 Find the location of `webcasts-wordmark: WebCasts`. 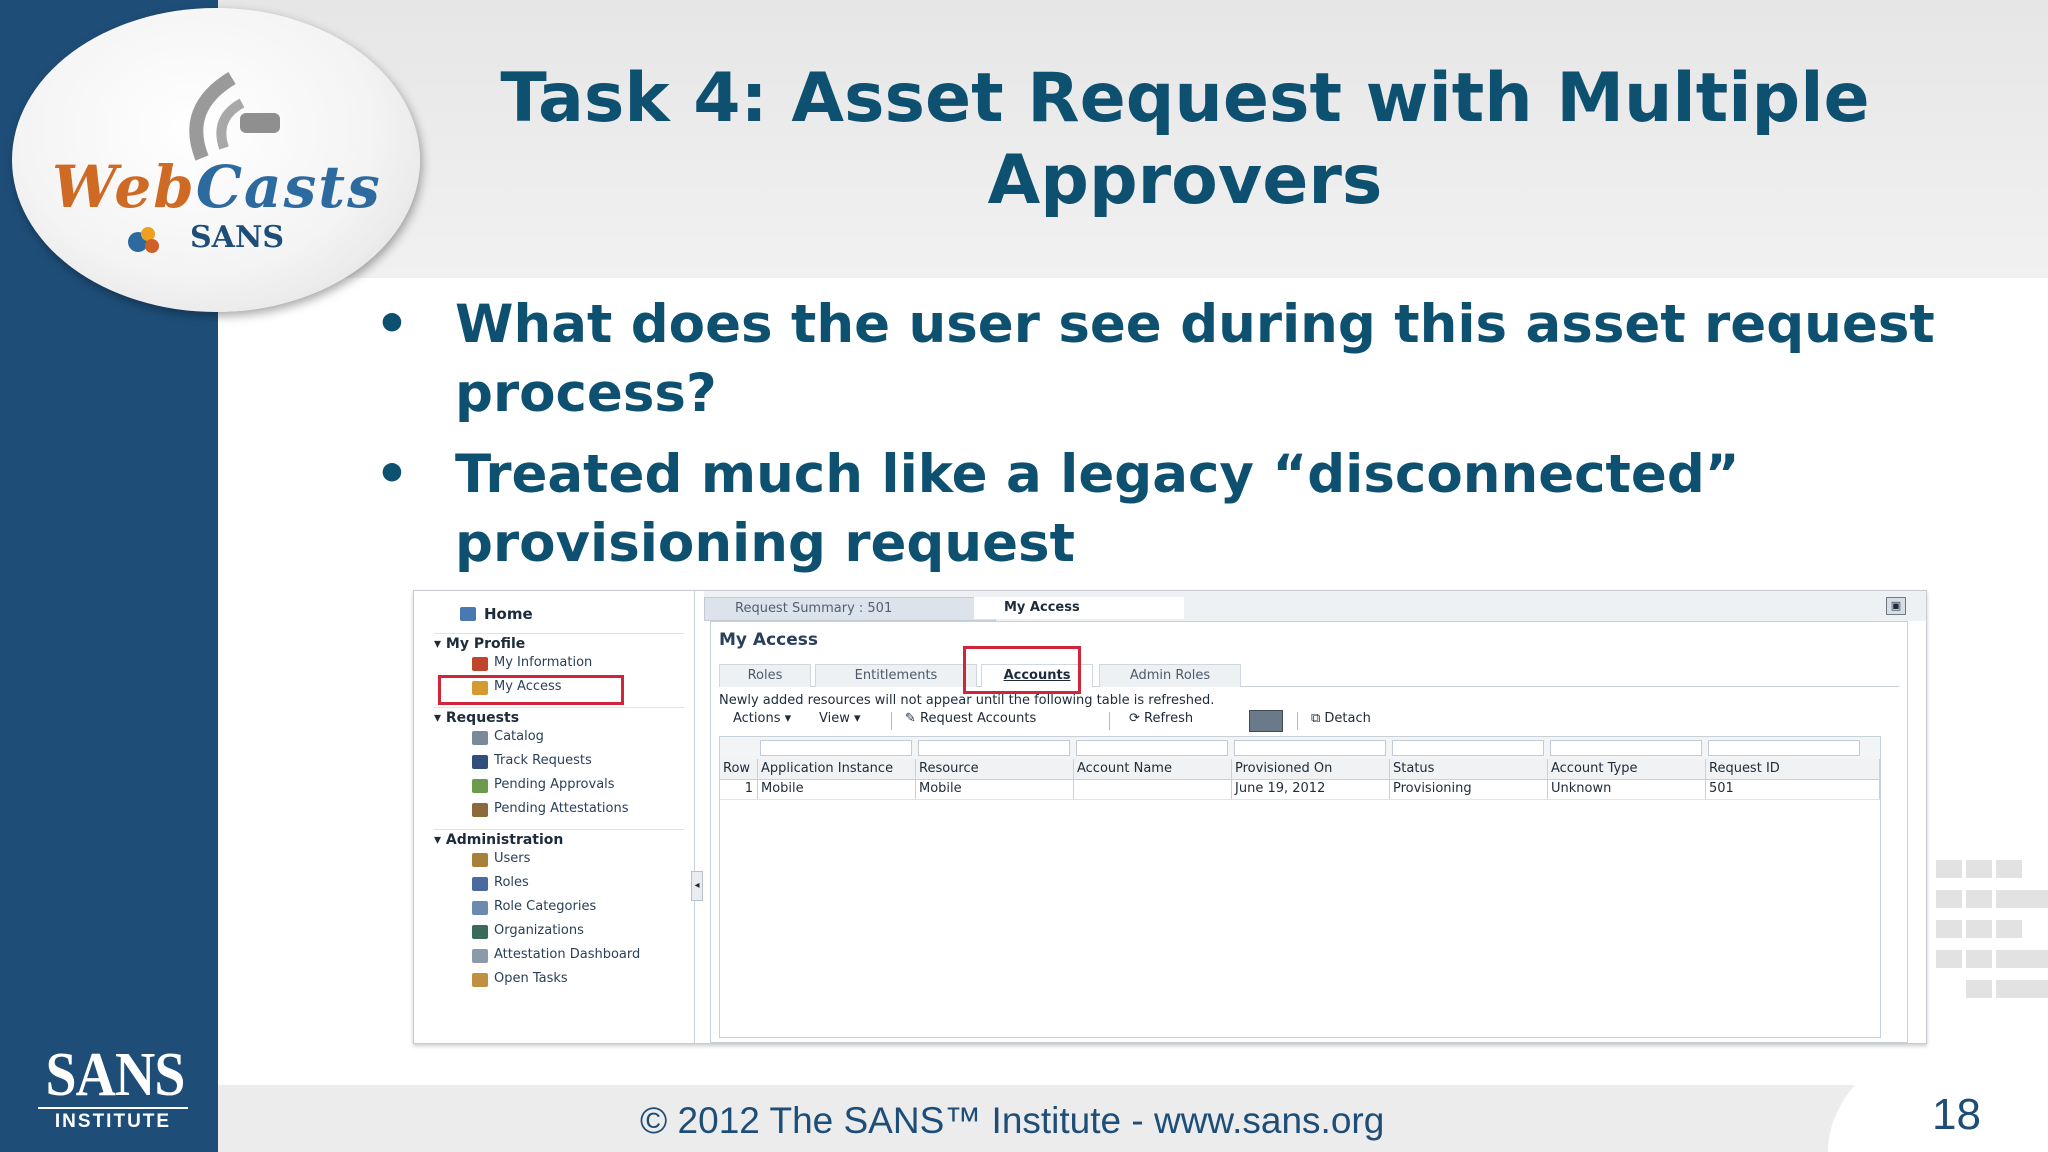

webcasts-wordmark: WebCasts is located at coordinates (217, 187).